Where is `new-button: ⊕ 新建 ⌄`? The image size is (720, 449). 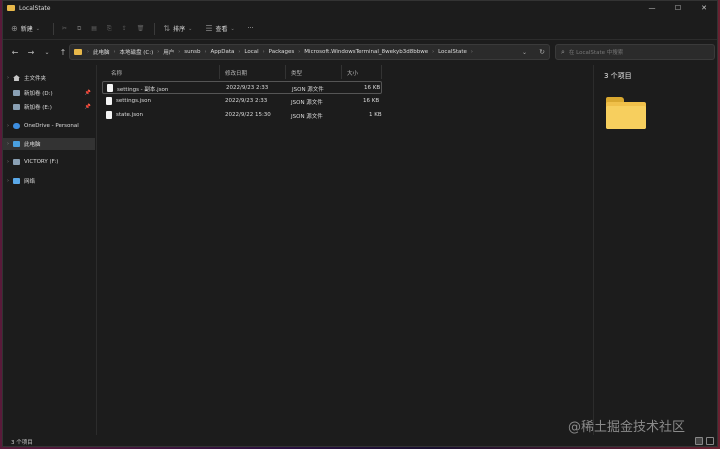
new-button: ⊕ 新建 ⌄ is located at coordinates (27, 28).